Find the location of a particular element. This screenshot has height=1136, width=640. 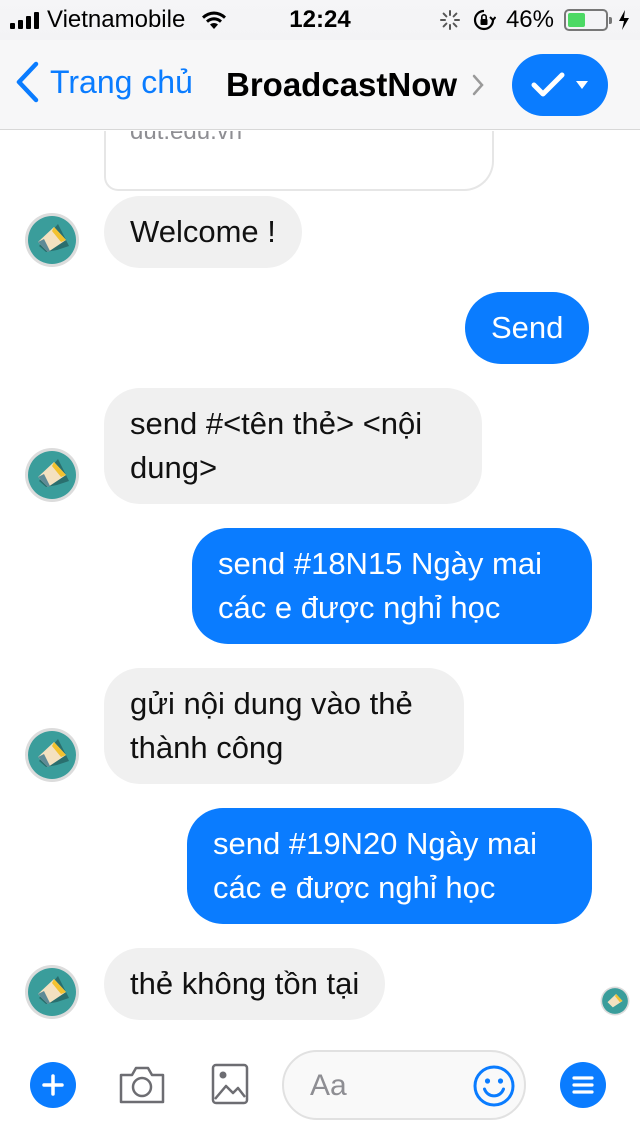

message-bubble-outgoing: send #19N20 Ngày mai các e được nghỉ học is located at coordinates (389, 866).